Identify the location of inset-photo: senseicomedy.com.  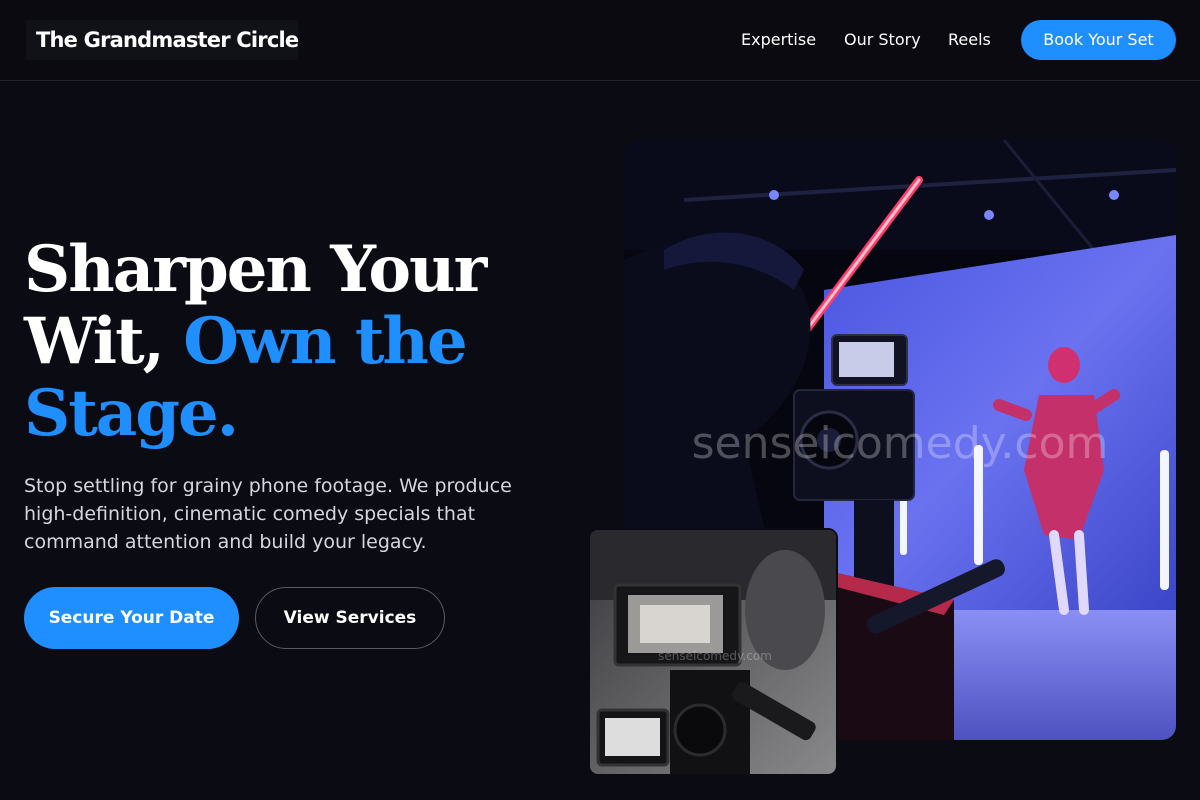
(713, 652).